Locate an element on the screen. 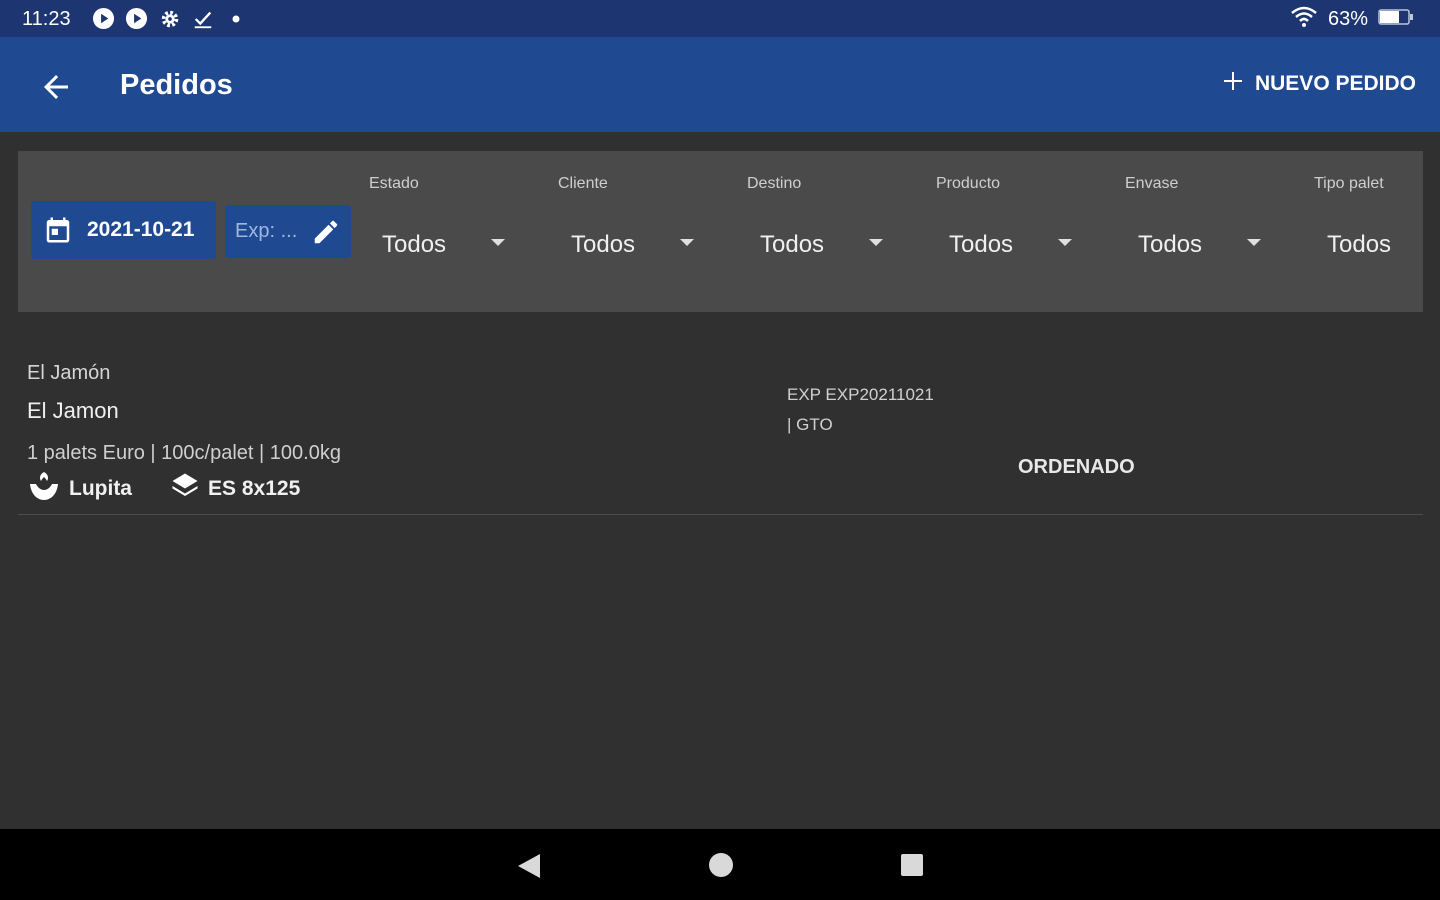 This screenshot has height=900, width=1440. new-order-label: NUEVO PEDIDO is located at coordinates (1335, 83).